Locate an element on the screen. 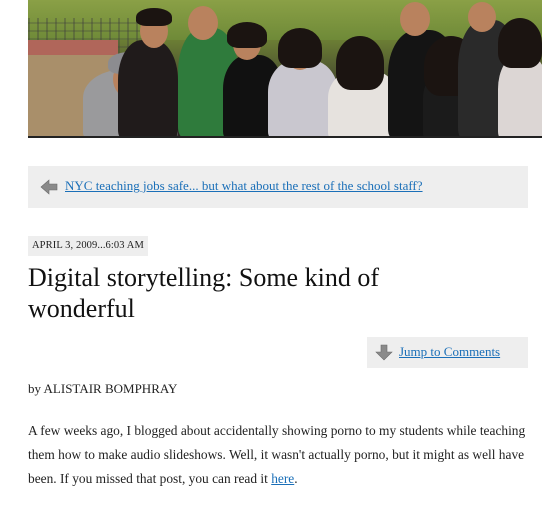 This screenshot has height=523, width=542. post-byline: by ALISTAIR BOMPHRAY is located at coordinates (103, 388).